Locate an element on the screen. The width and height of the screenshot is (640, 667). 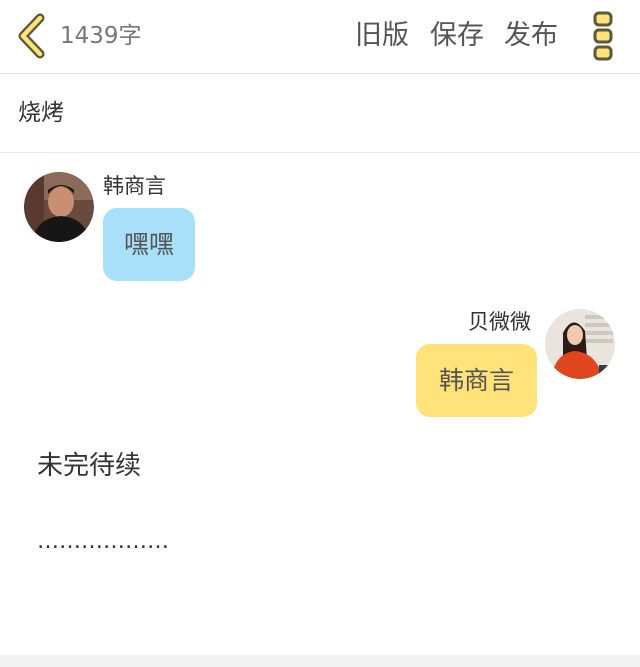
avatar-left is located at coordinates (59, 207).